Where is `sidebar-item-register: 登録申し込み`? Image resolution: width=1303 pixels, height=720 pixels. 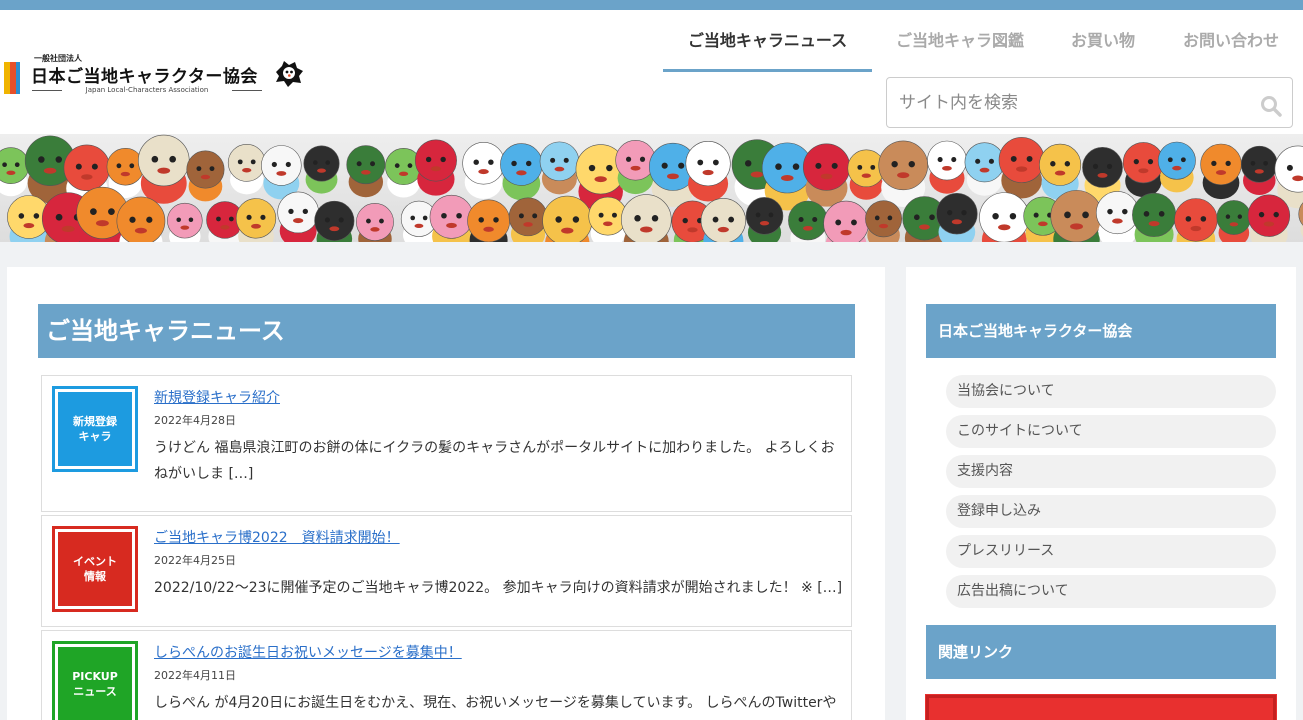
sidebar-item-register: 登録申し込み is located at coordinates (1111, 511).